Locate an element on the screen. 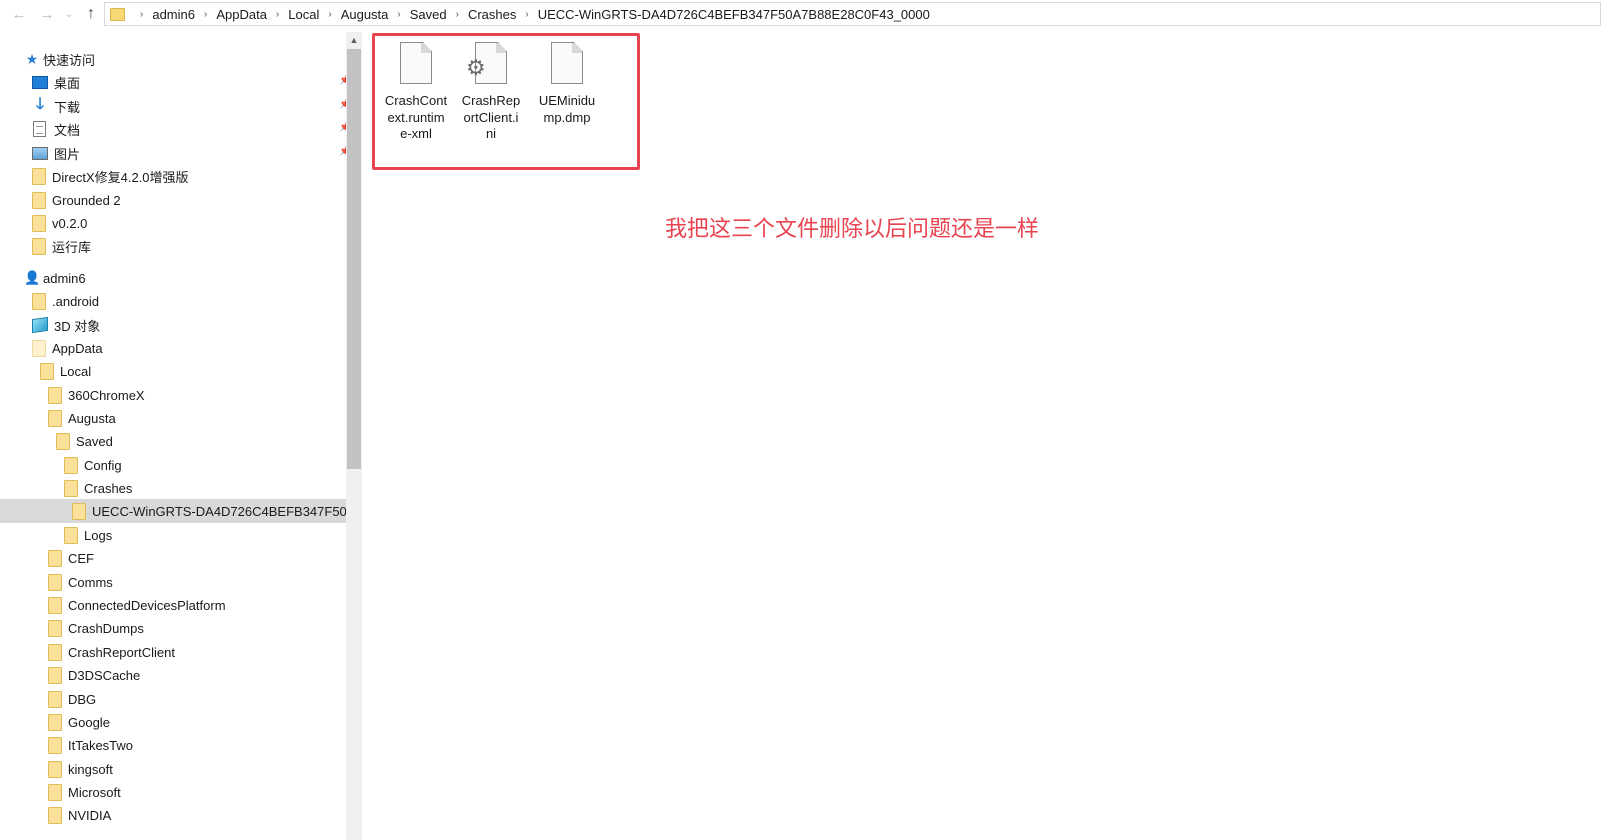 This screenshot has width=1609, height=840. nav-item-label: 3D 对象 is located at coordinates (77, 326).